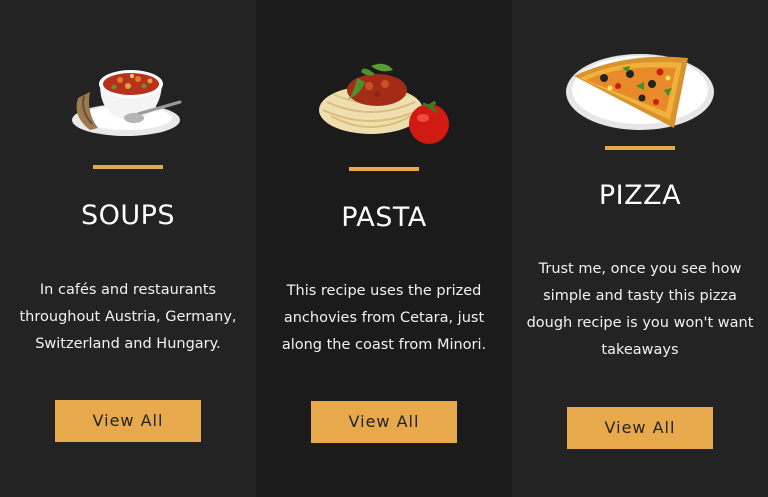  Describe the element at coordinates (640, 92) in the screenshot. I see `pizza-slice-icon` at that location.